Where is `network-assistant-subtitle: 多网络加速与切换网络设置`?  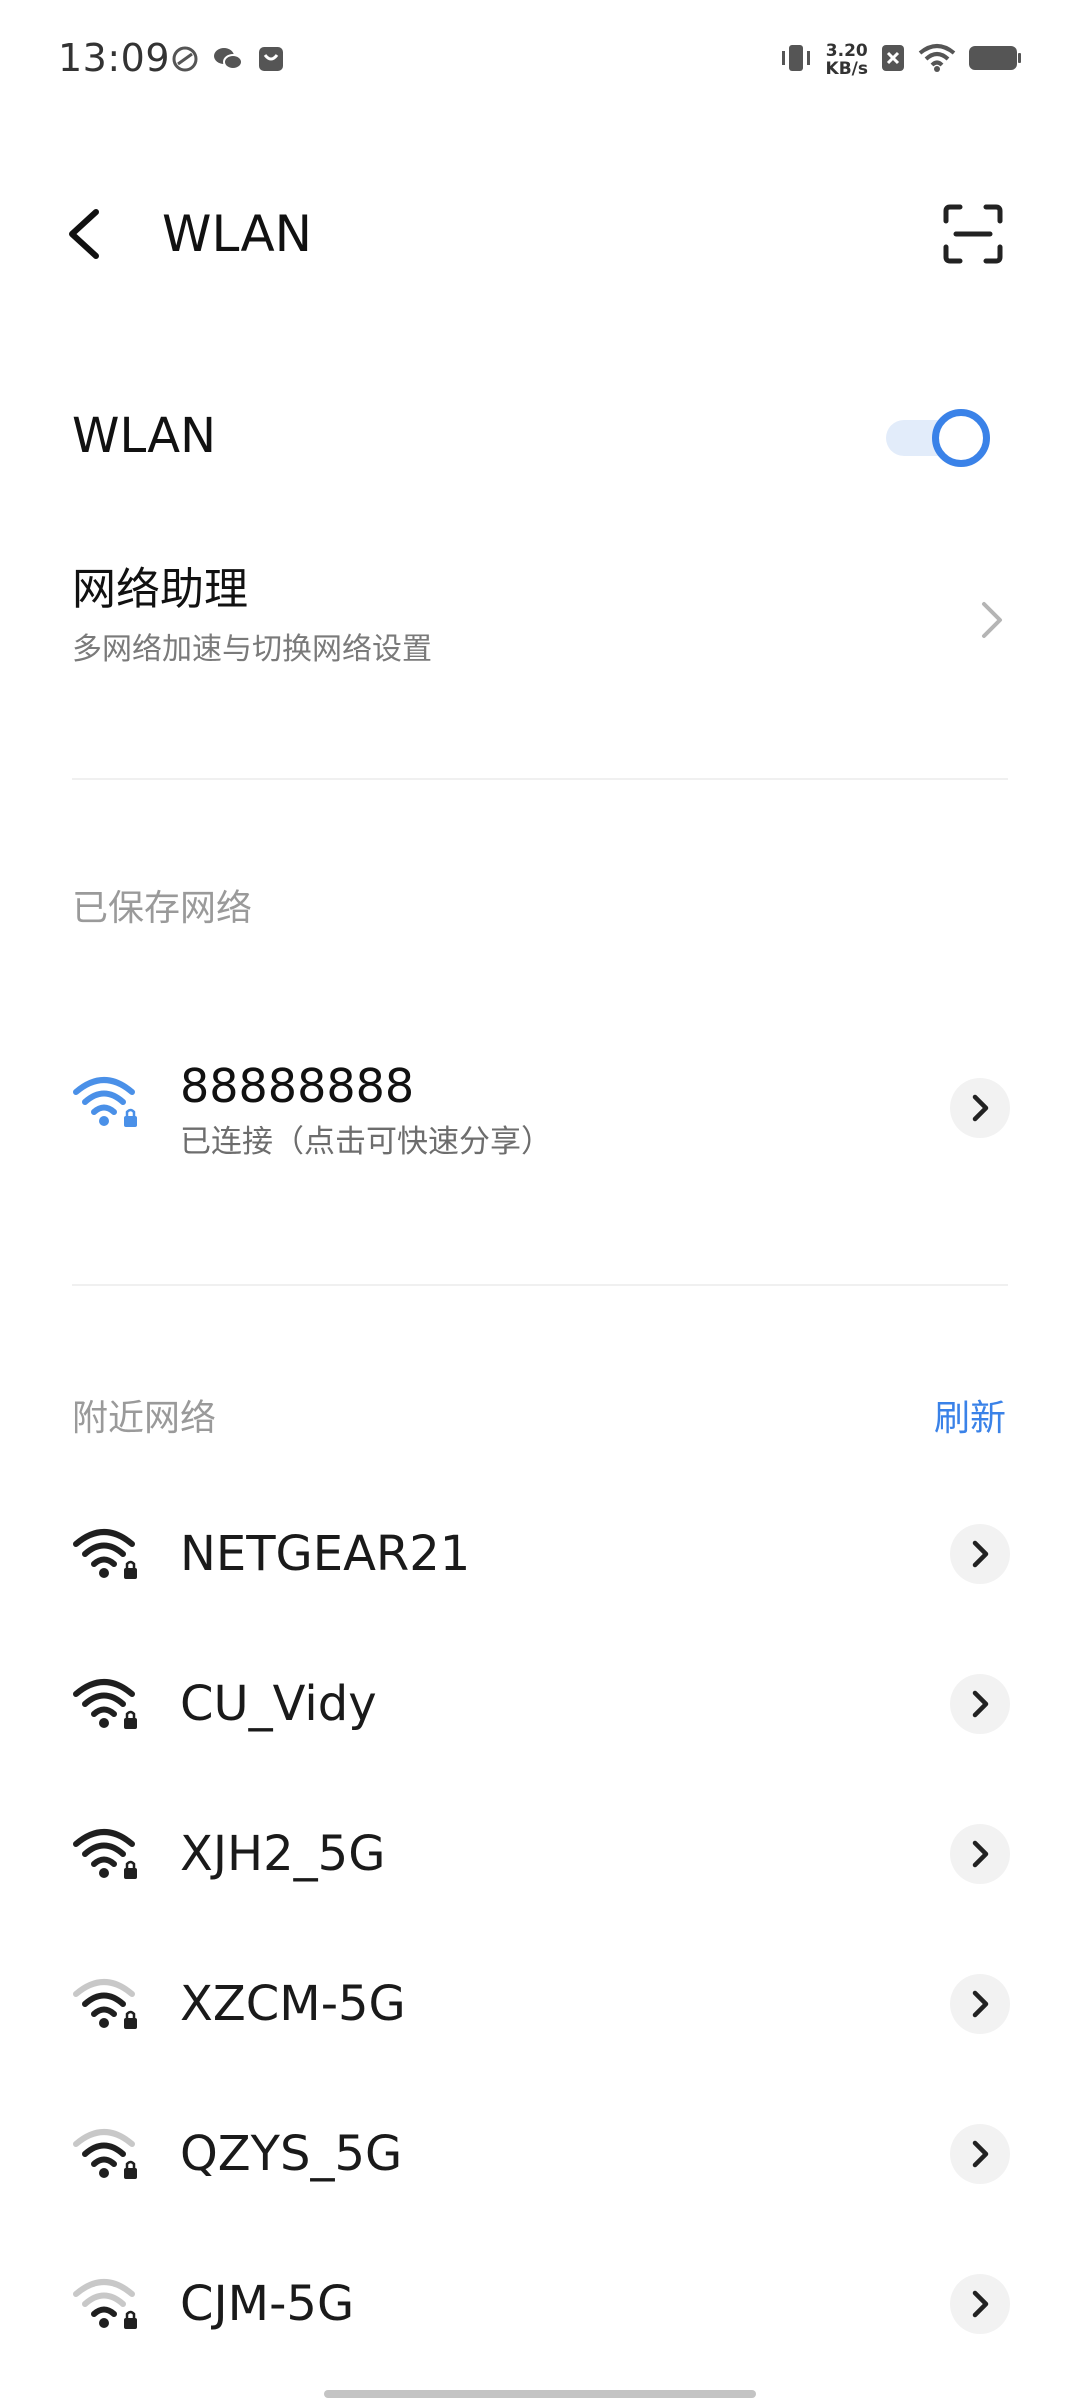 network-assistant-subtitle: 多网络加速与切换网络设置 is located at coordinates (252, 649).